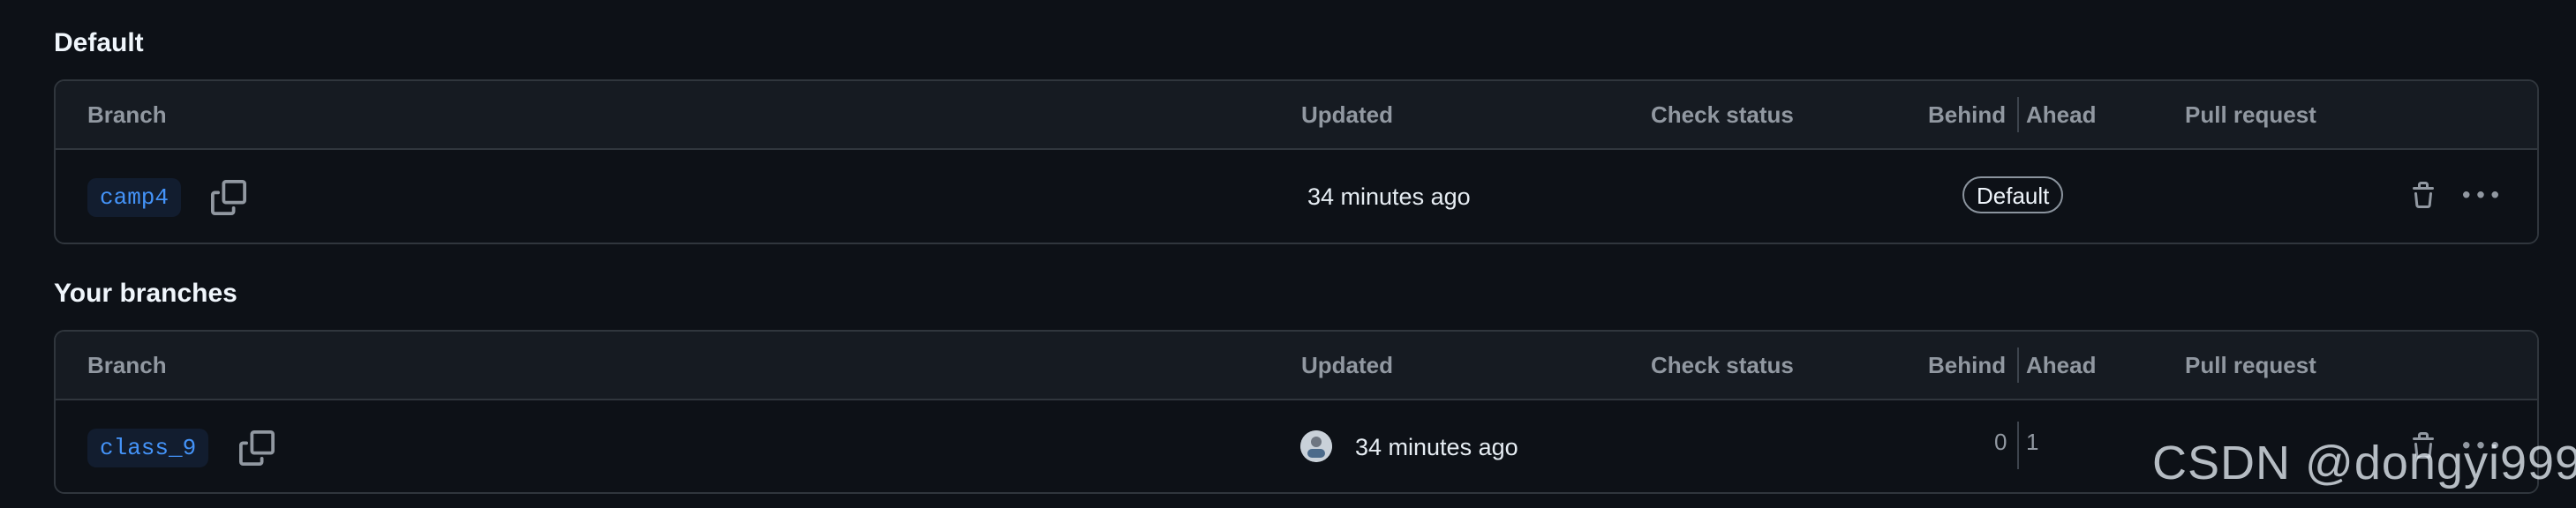  Describe the element at coordinates (2001, 442) in the screenshot. I see `behind-count: 0` at that location.